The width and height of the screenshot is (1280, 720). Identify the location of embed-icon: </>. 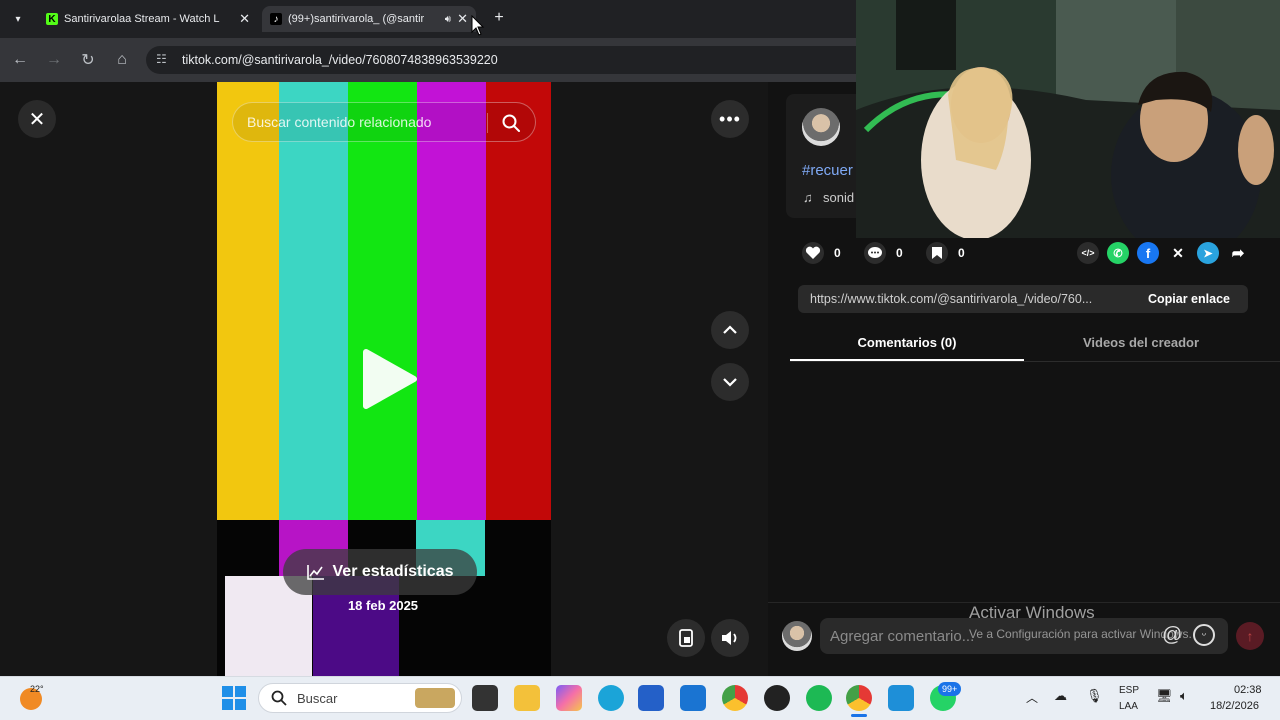
(1088, 253).